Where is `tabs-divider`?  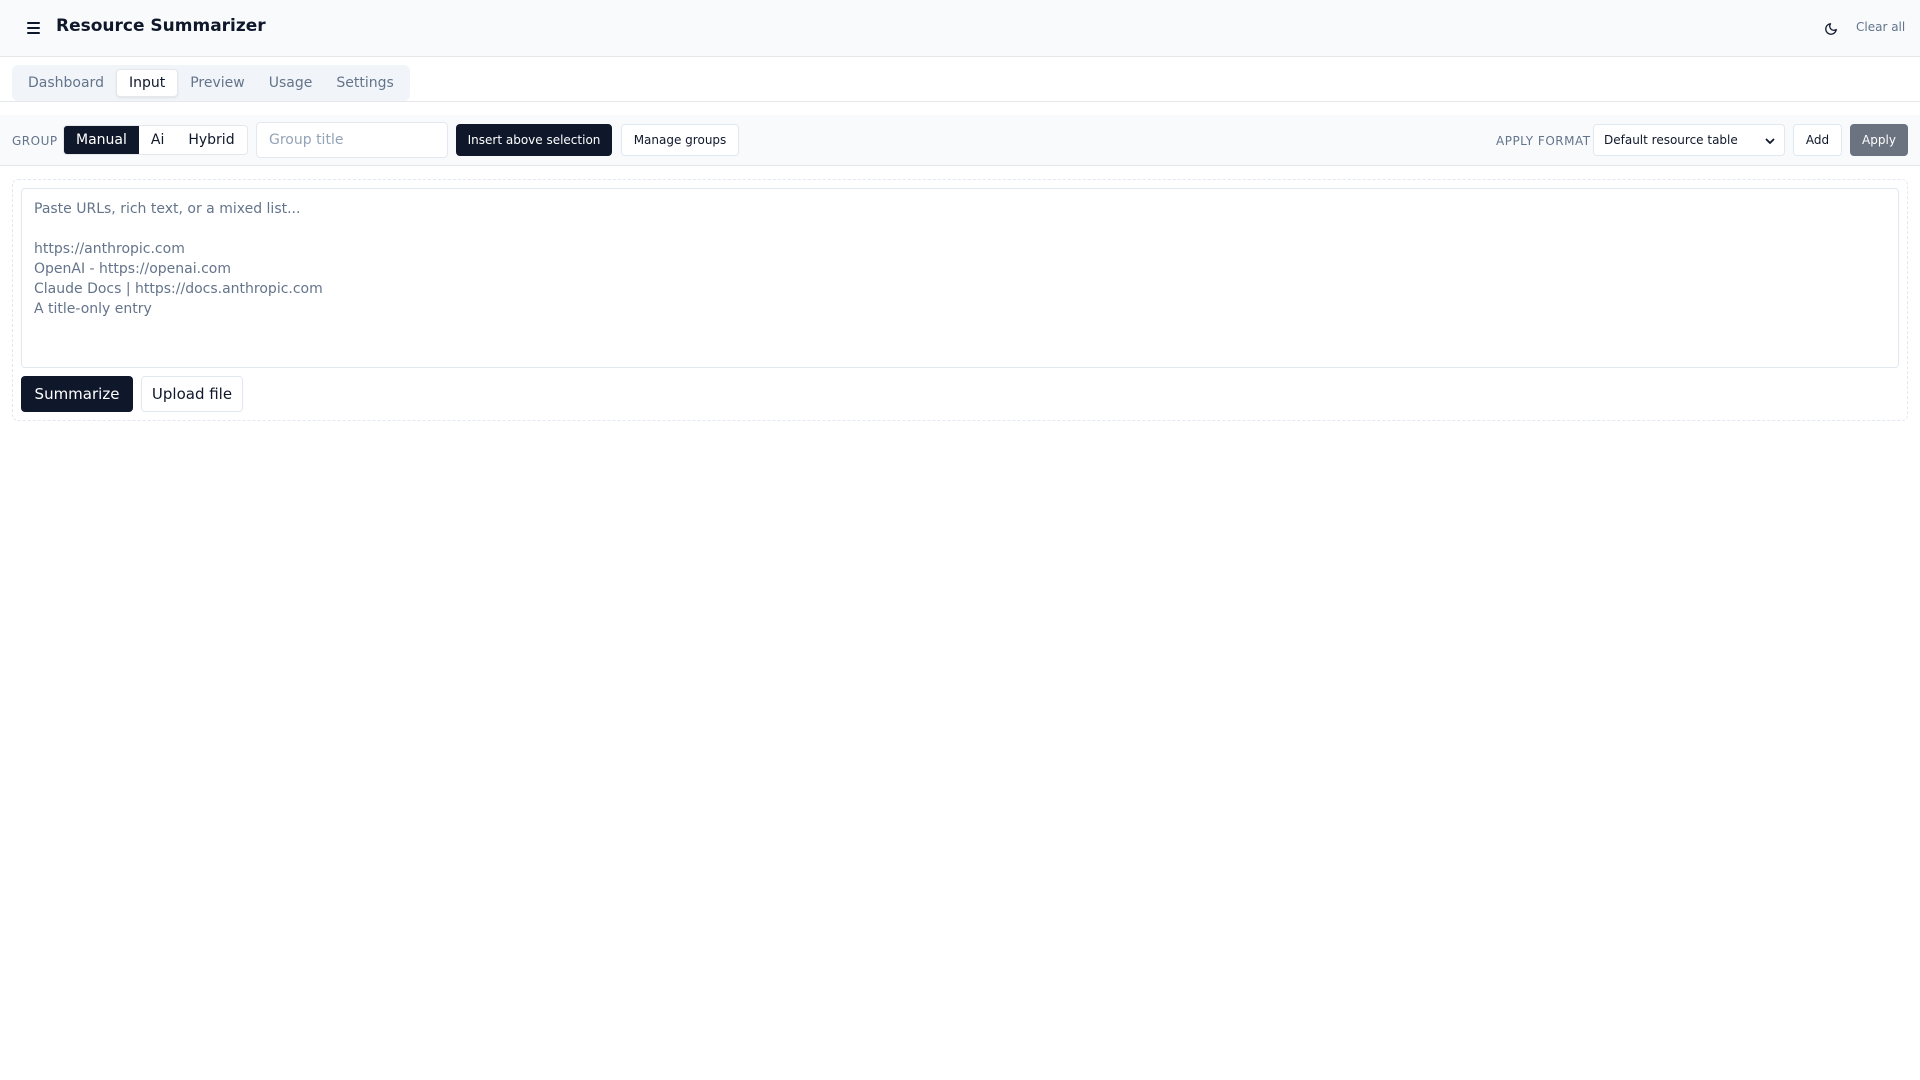 tabs-divider is located at coordinates (960, 101).